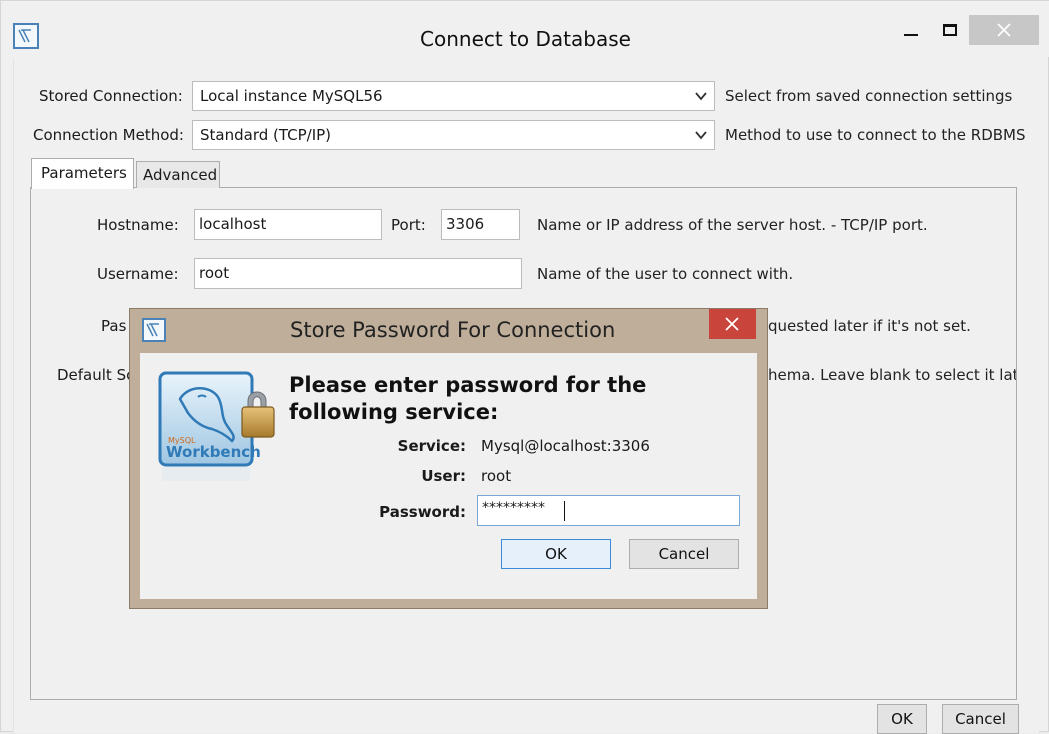 This screenshot has width=1049, height=734. I want to click on dialog-title: Store Password For Connection, so click(453, 330).